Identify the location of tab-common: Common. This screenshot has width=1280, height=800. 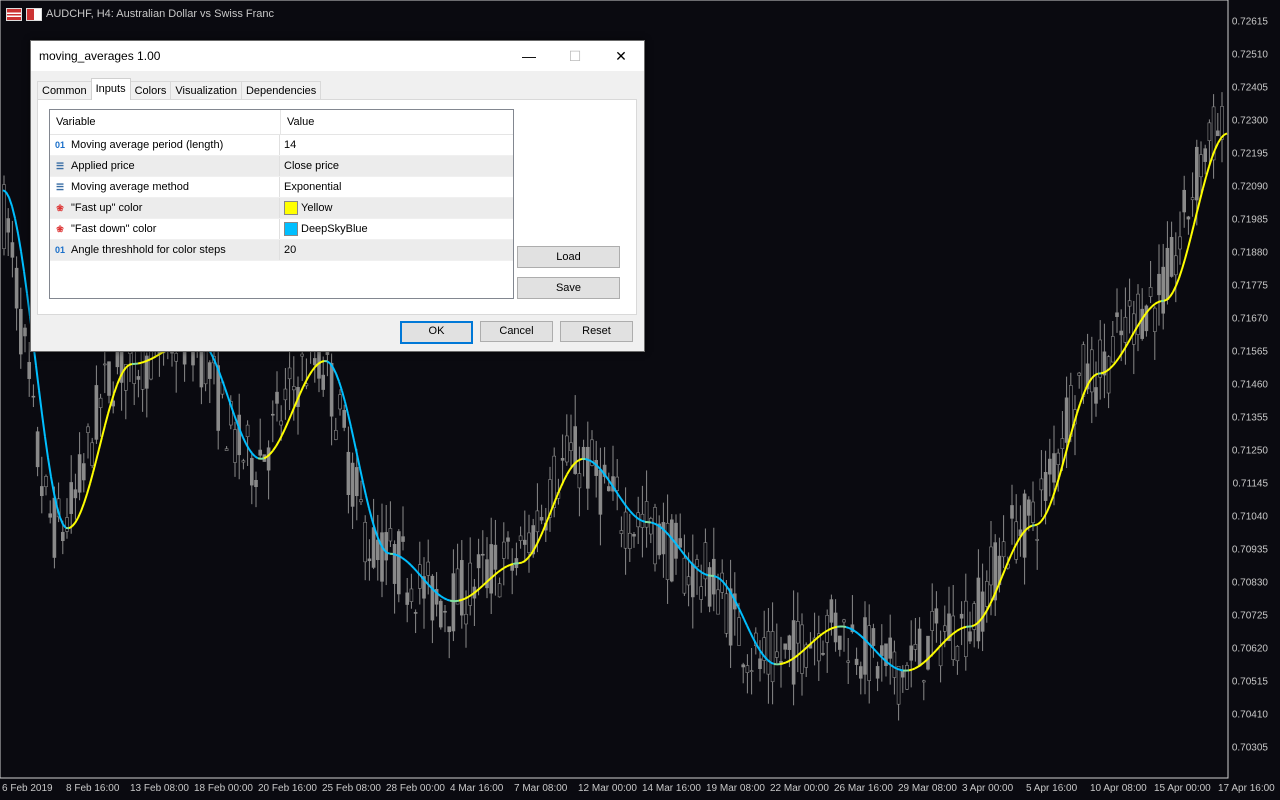
(64, 90).